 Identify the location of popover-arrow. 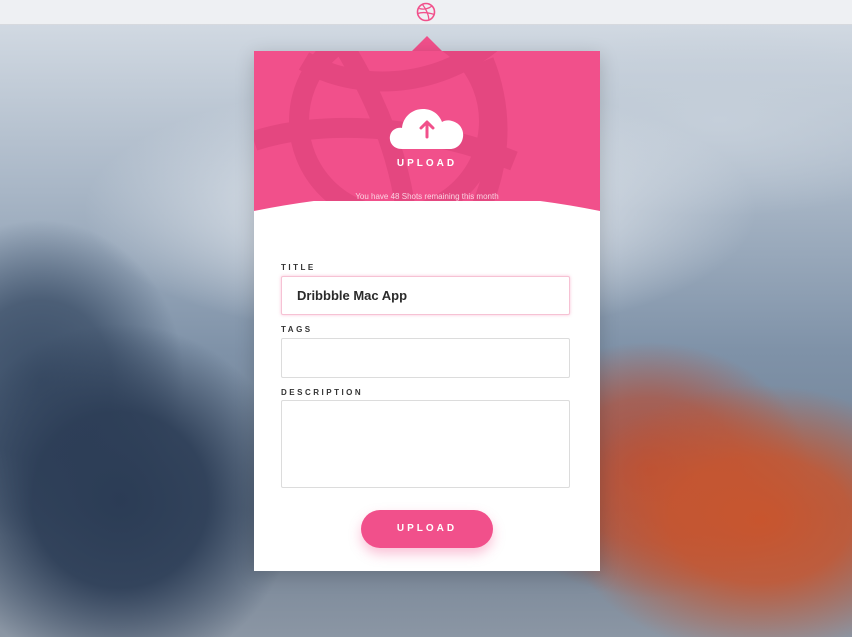
(427, 44).